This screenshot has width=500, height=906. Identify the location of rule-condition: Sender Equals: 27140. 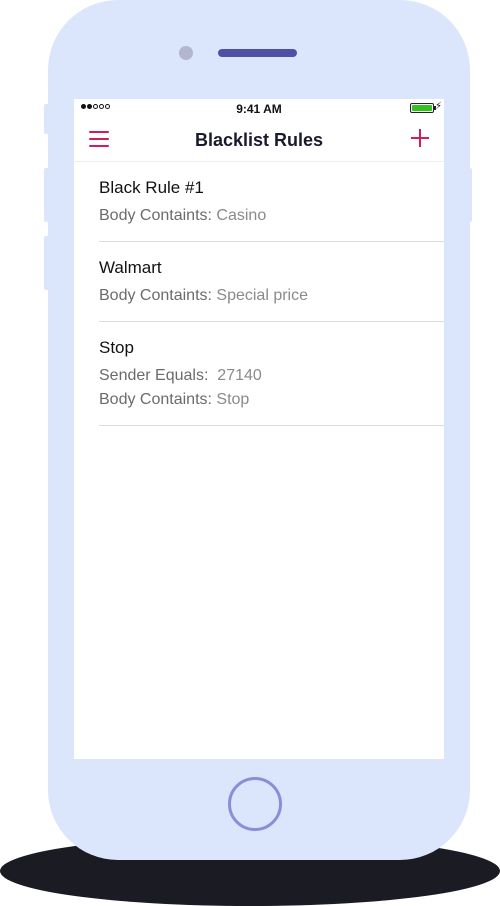
(271, 376).